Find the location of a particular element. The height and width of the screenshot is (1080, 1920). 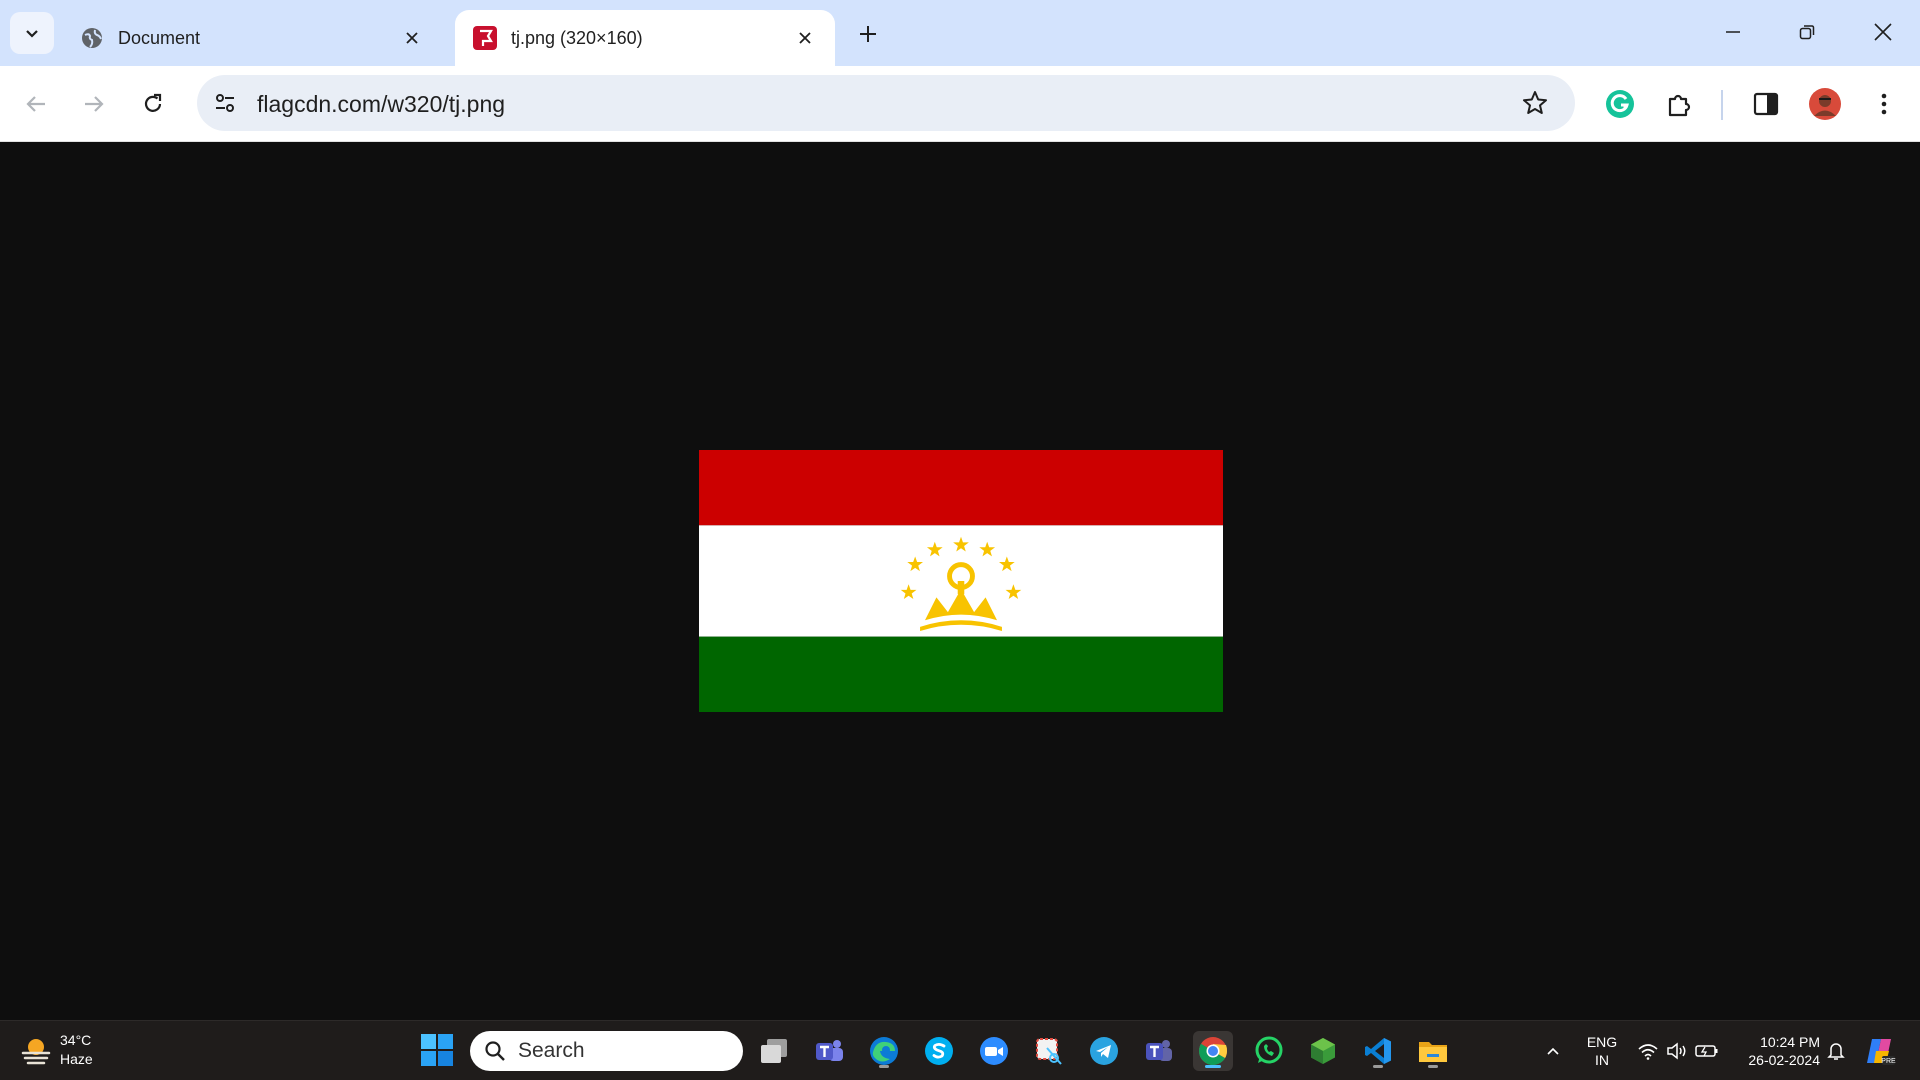

clock-time: 10:24 PM is located at coordinates (1790, 1042).